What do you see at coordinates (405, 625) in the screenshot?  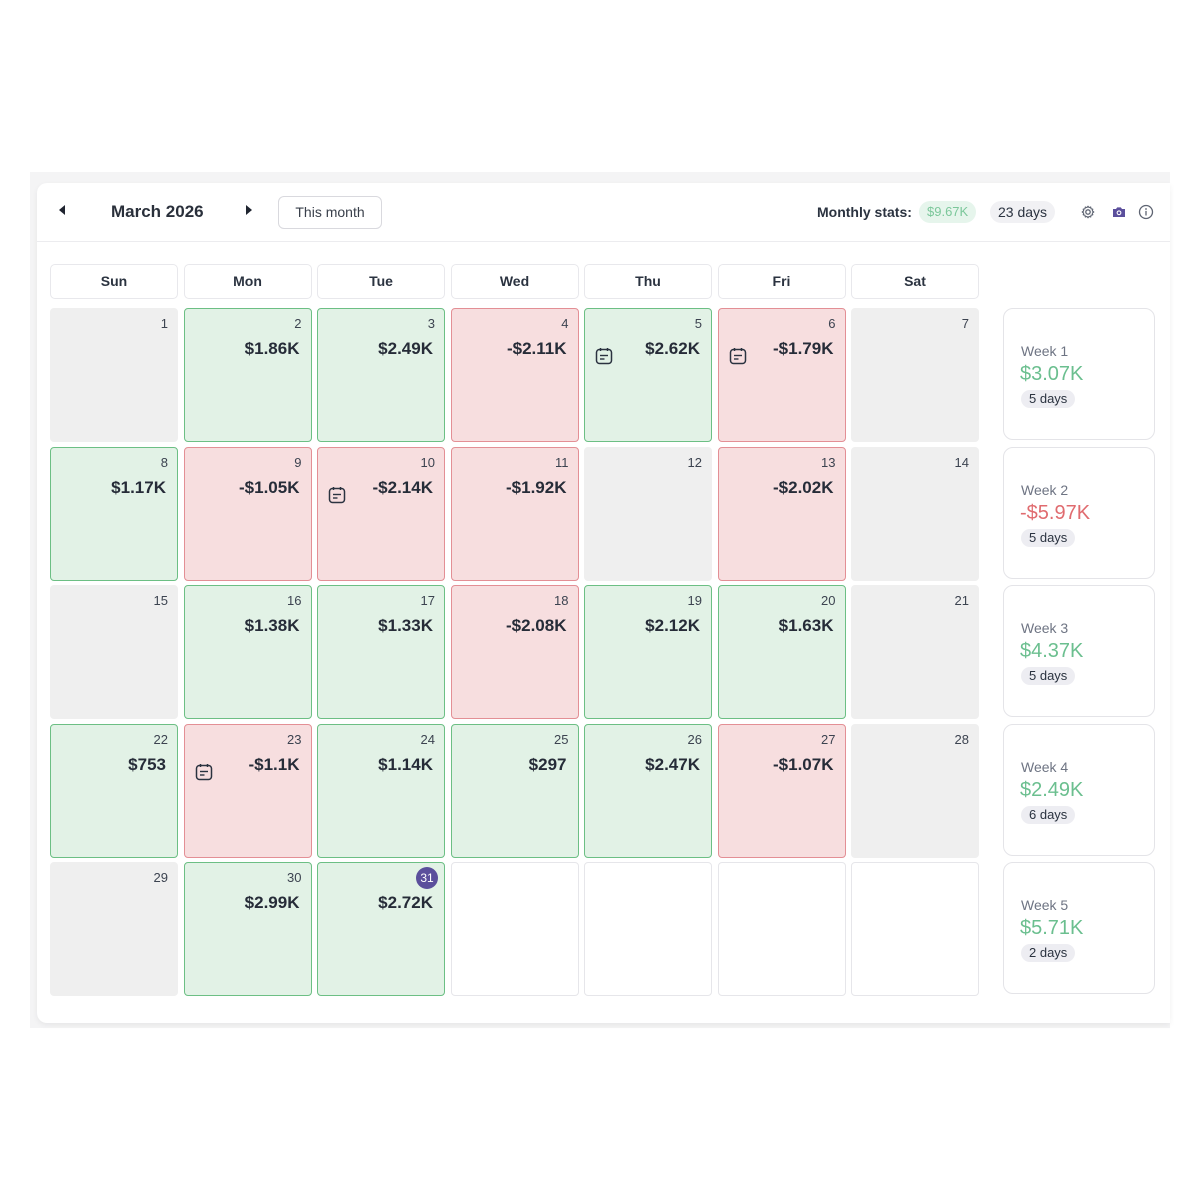 I see `day-pnl: $1.33K` at bounding box center [405, 625].